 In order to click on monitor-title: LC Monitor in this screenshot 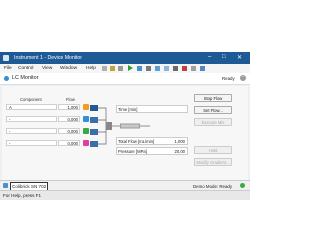, I will do `click(25, 78)`.